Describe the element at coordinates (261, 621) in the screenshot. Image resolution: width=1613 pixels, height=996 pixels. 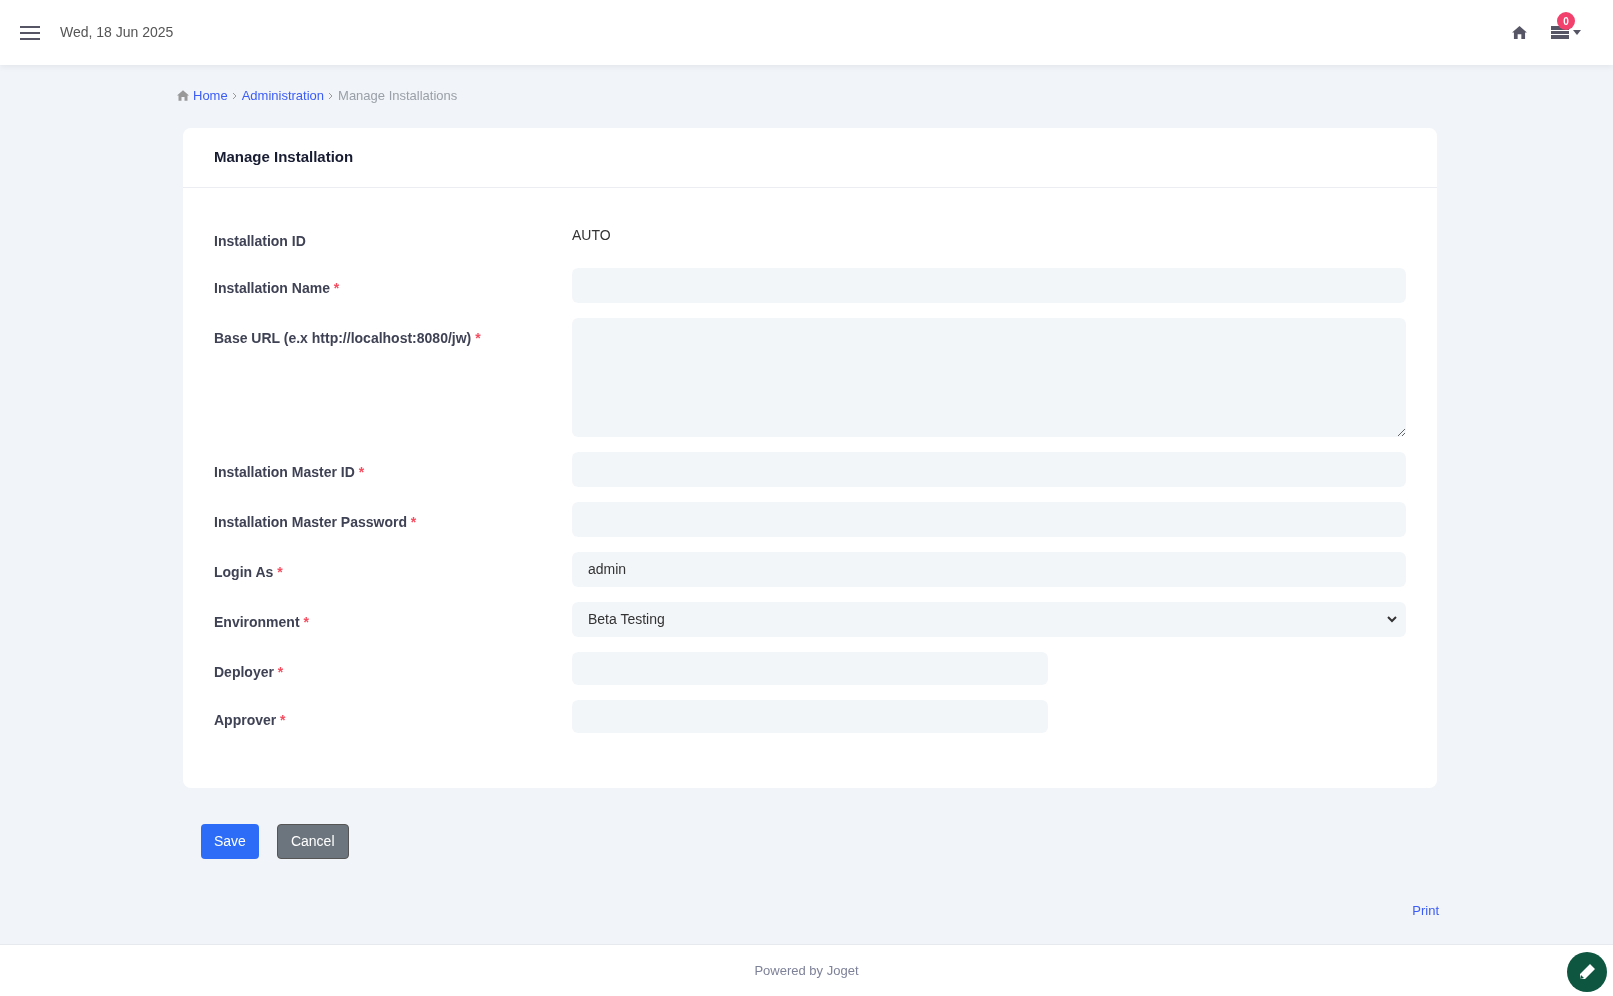
I see `field-label: Environment *` at that location.